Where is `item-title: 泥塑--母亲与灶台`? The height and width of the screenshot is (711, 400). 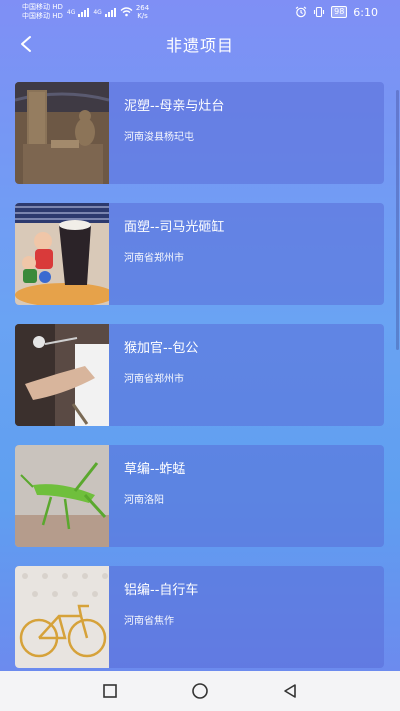 item-title: 泥塑--母亲与灶台 is located at coordinates (174, 106).